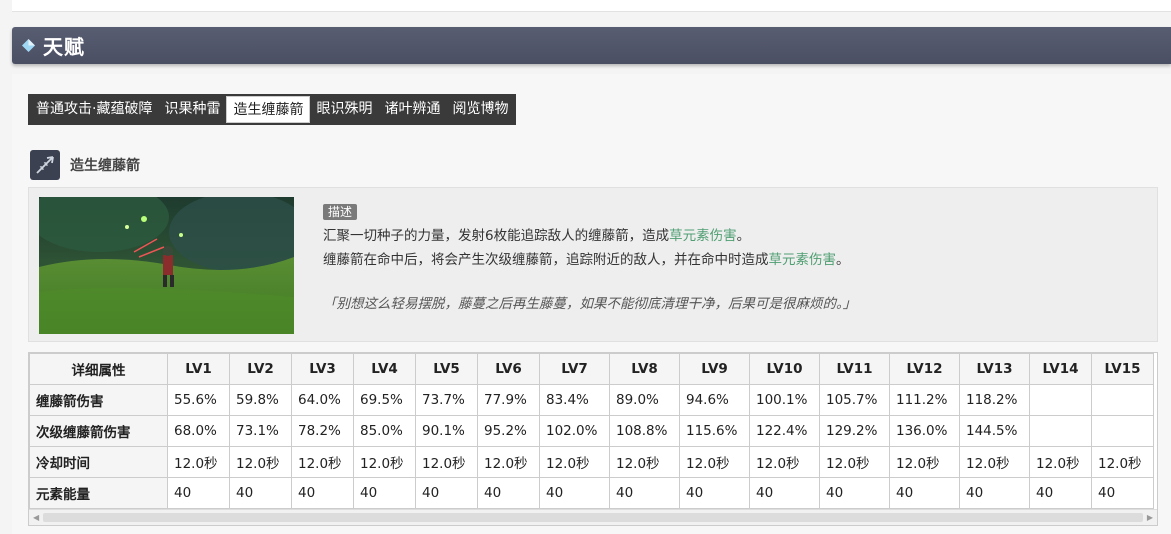 The height and width of the screenshot is (534, 1171). What do you see at coordinates (98, 431) in the screenshot?
I see `row-label: 次级缠藤箭伤害` at bounding box center [98, 431].